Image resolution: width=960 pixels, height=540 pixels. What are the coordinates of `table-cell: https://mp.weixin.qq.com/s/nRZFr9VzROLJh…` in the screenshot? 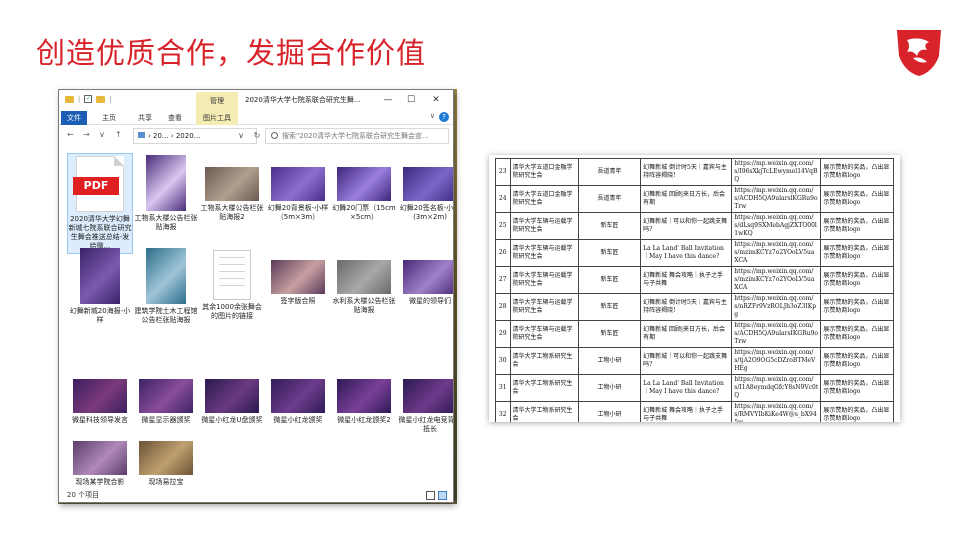 It's located at (776, 307).